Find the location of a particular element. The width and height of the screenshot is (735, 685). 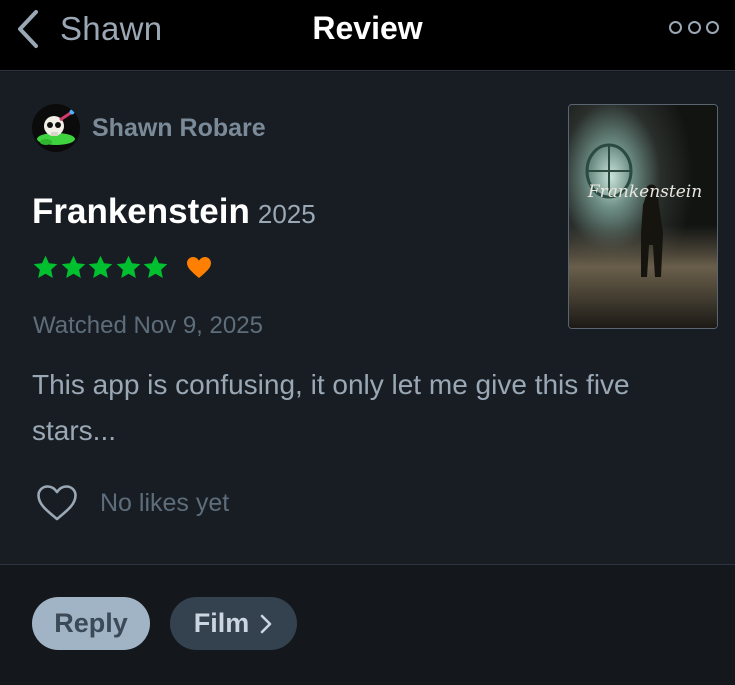

film-poster: Frankenstein is located at coordinates (643, 216).